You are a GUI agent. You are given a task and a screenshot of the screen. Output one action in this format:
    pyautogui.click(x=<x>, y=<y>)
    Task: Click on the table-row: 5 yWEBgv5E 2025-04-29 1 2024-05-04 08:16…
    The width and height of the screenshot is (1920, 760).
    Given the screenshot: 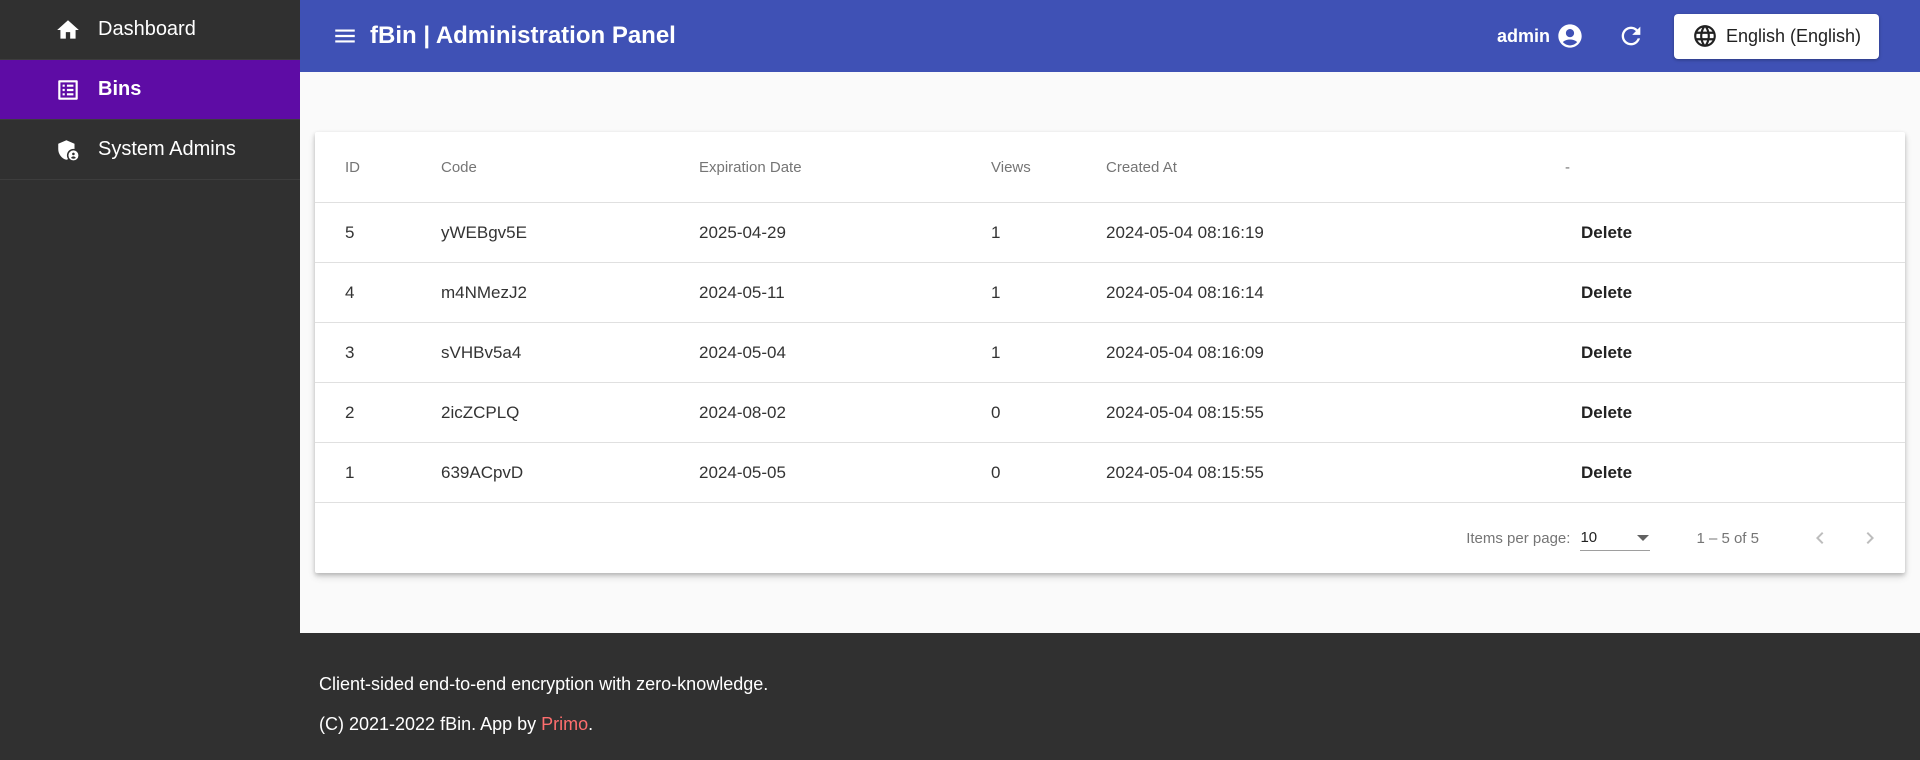 What is the action you would take?
    pyautogui.click(x=1110, y=232)
    